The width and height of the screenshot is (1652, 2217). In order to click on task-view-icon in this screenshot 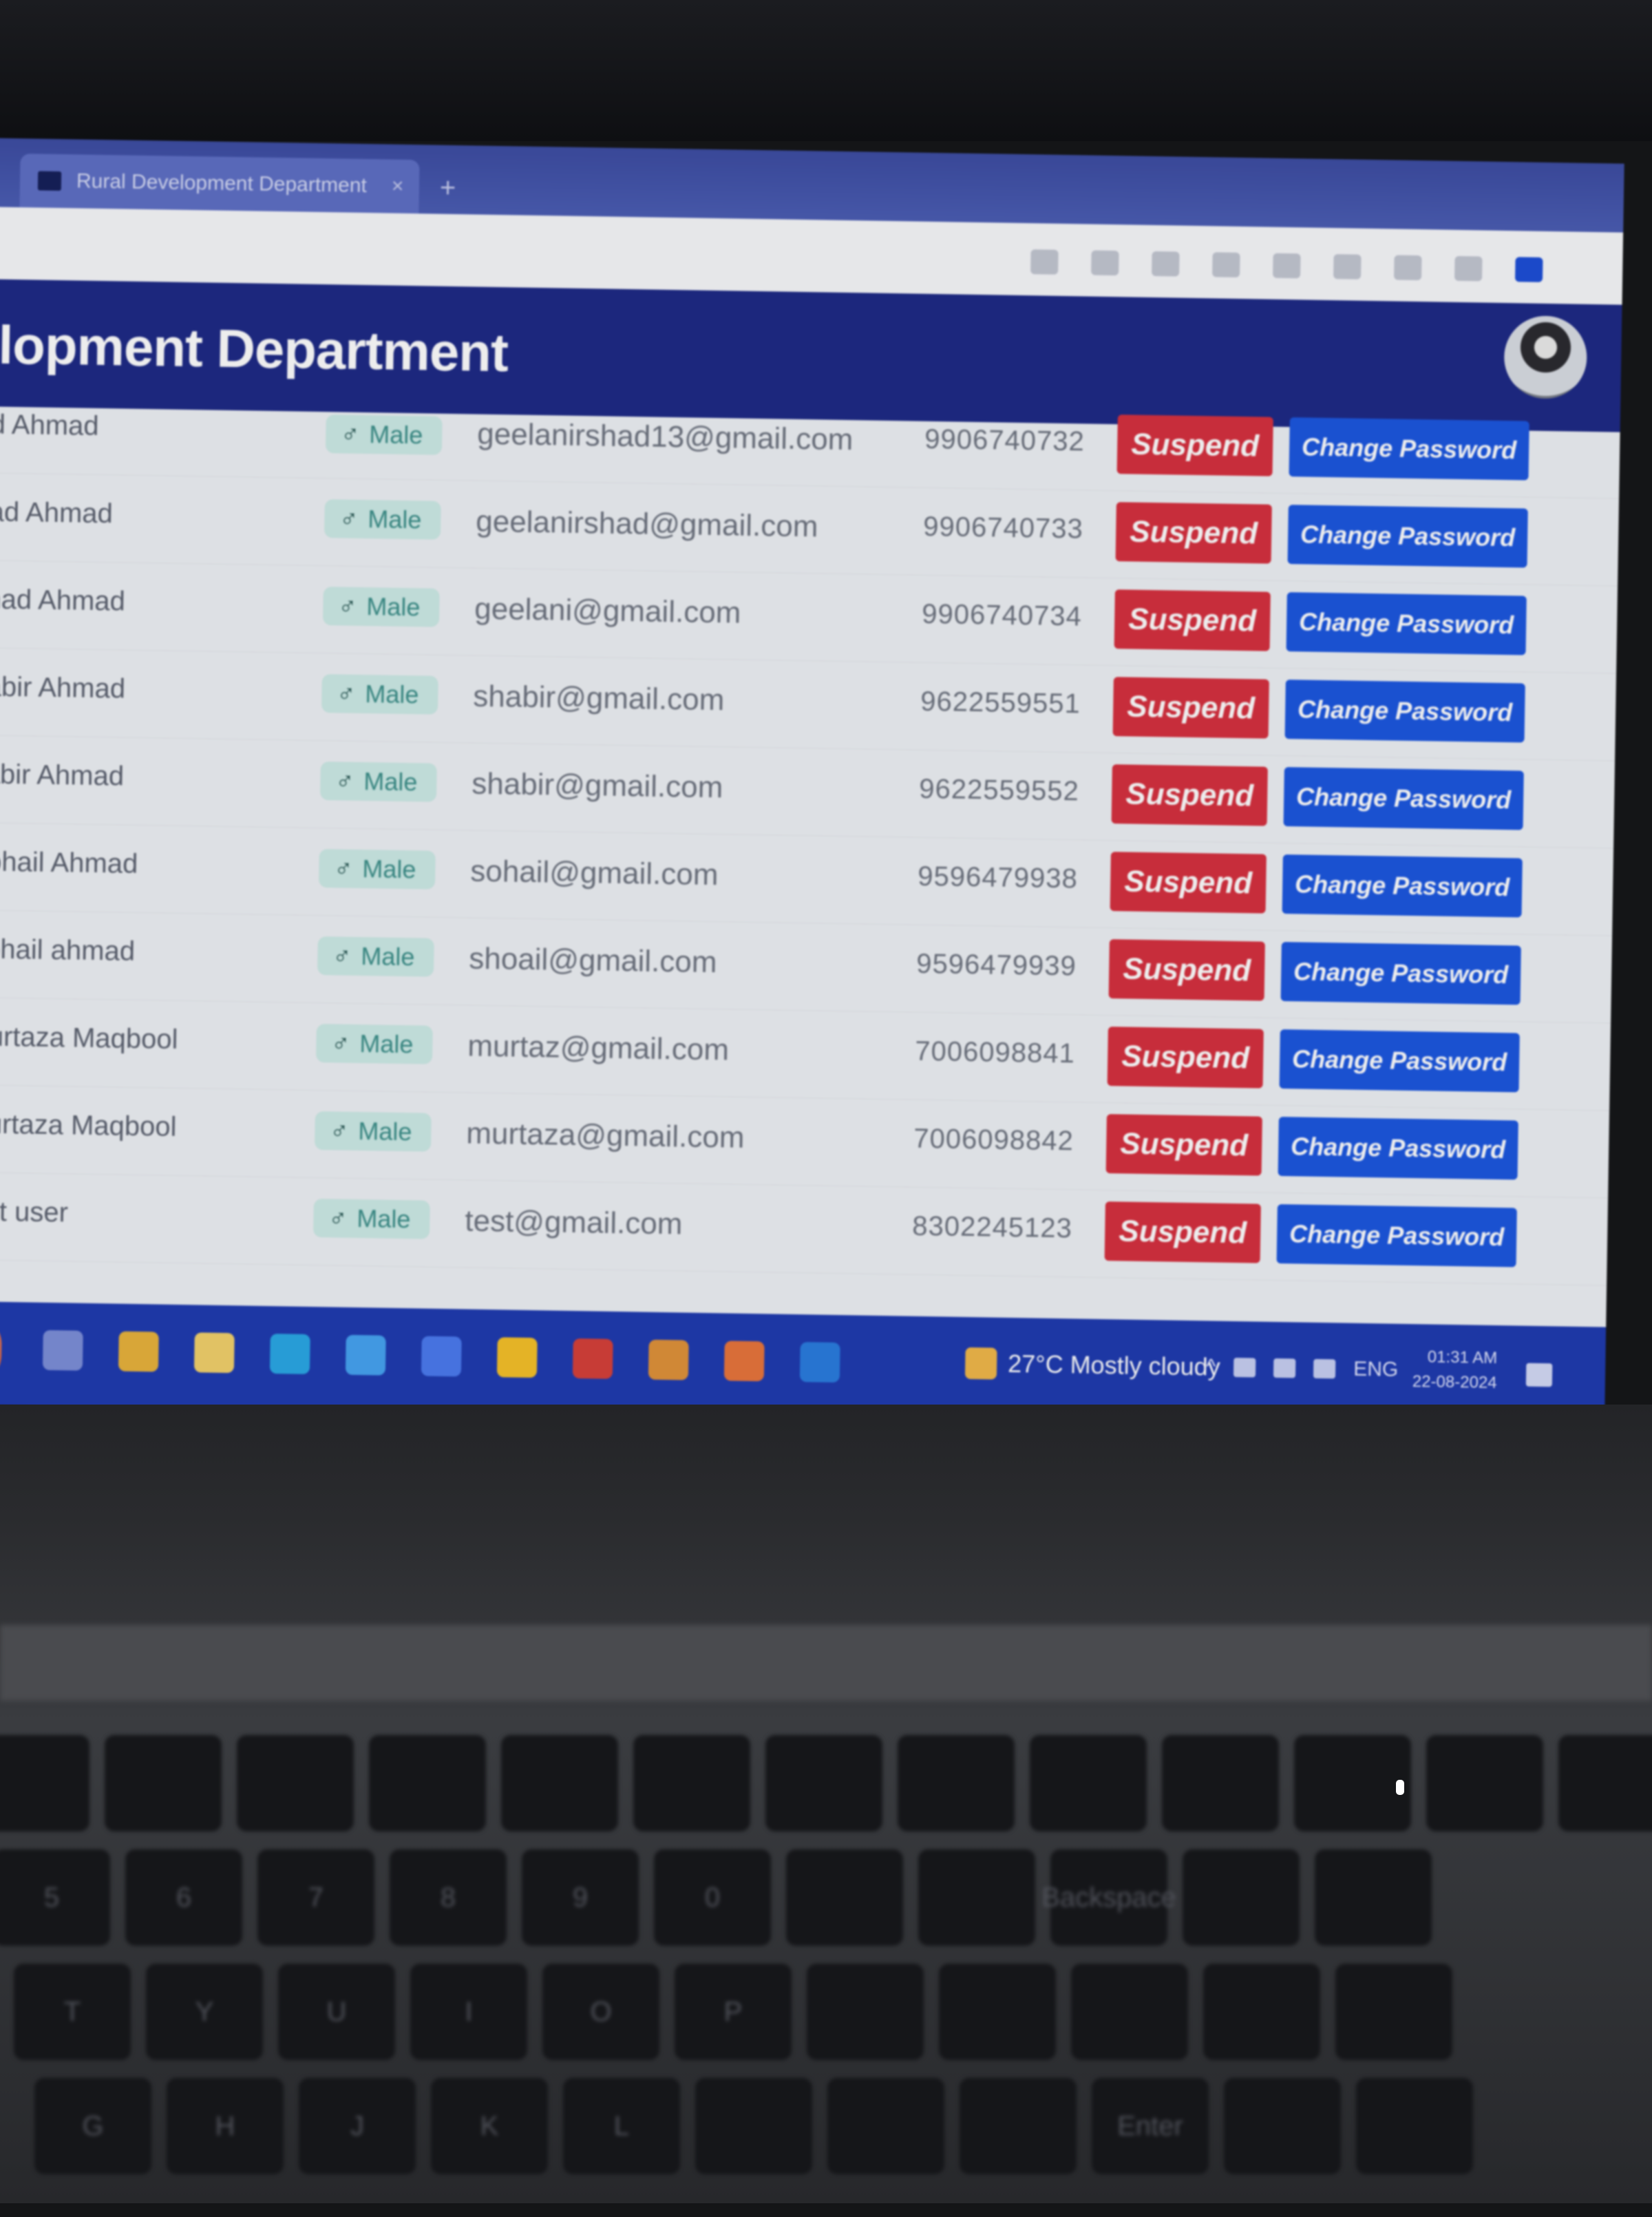, I will do `click(63, 1350)`.